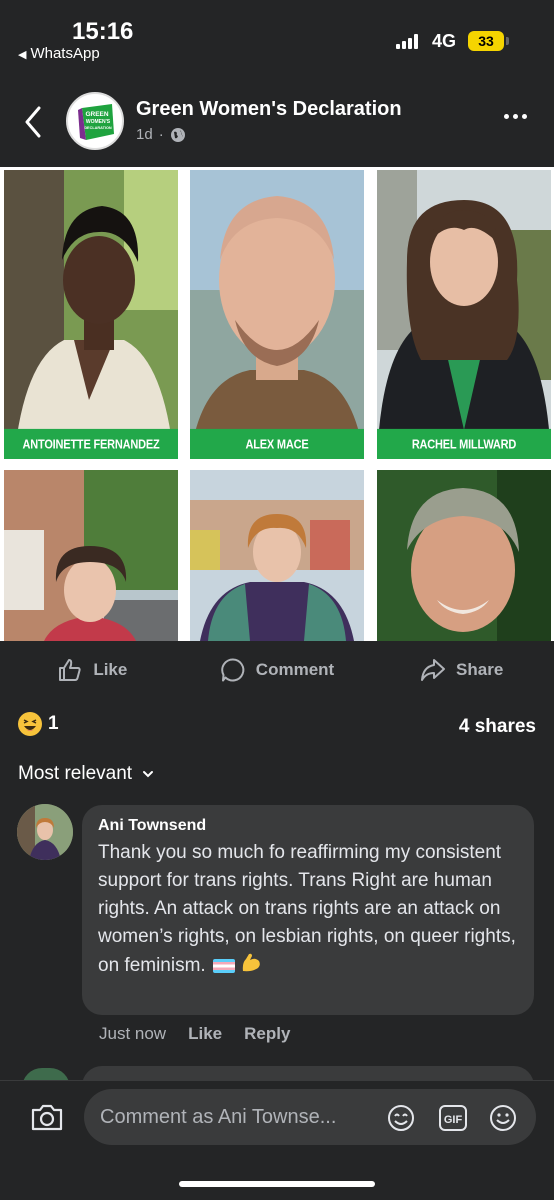 Image resolution: width=554 pixels, height=1200 pixels. I want to click on candidate-photo-2: ALEX MACE, so click(277, 314).